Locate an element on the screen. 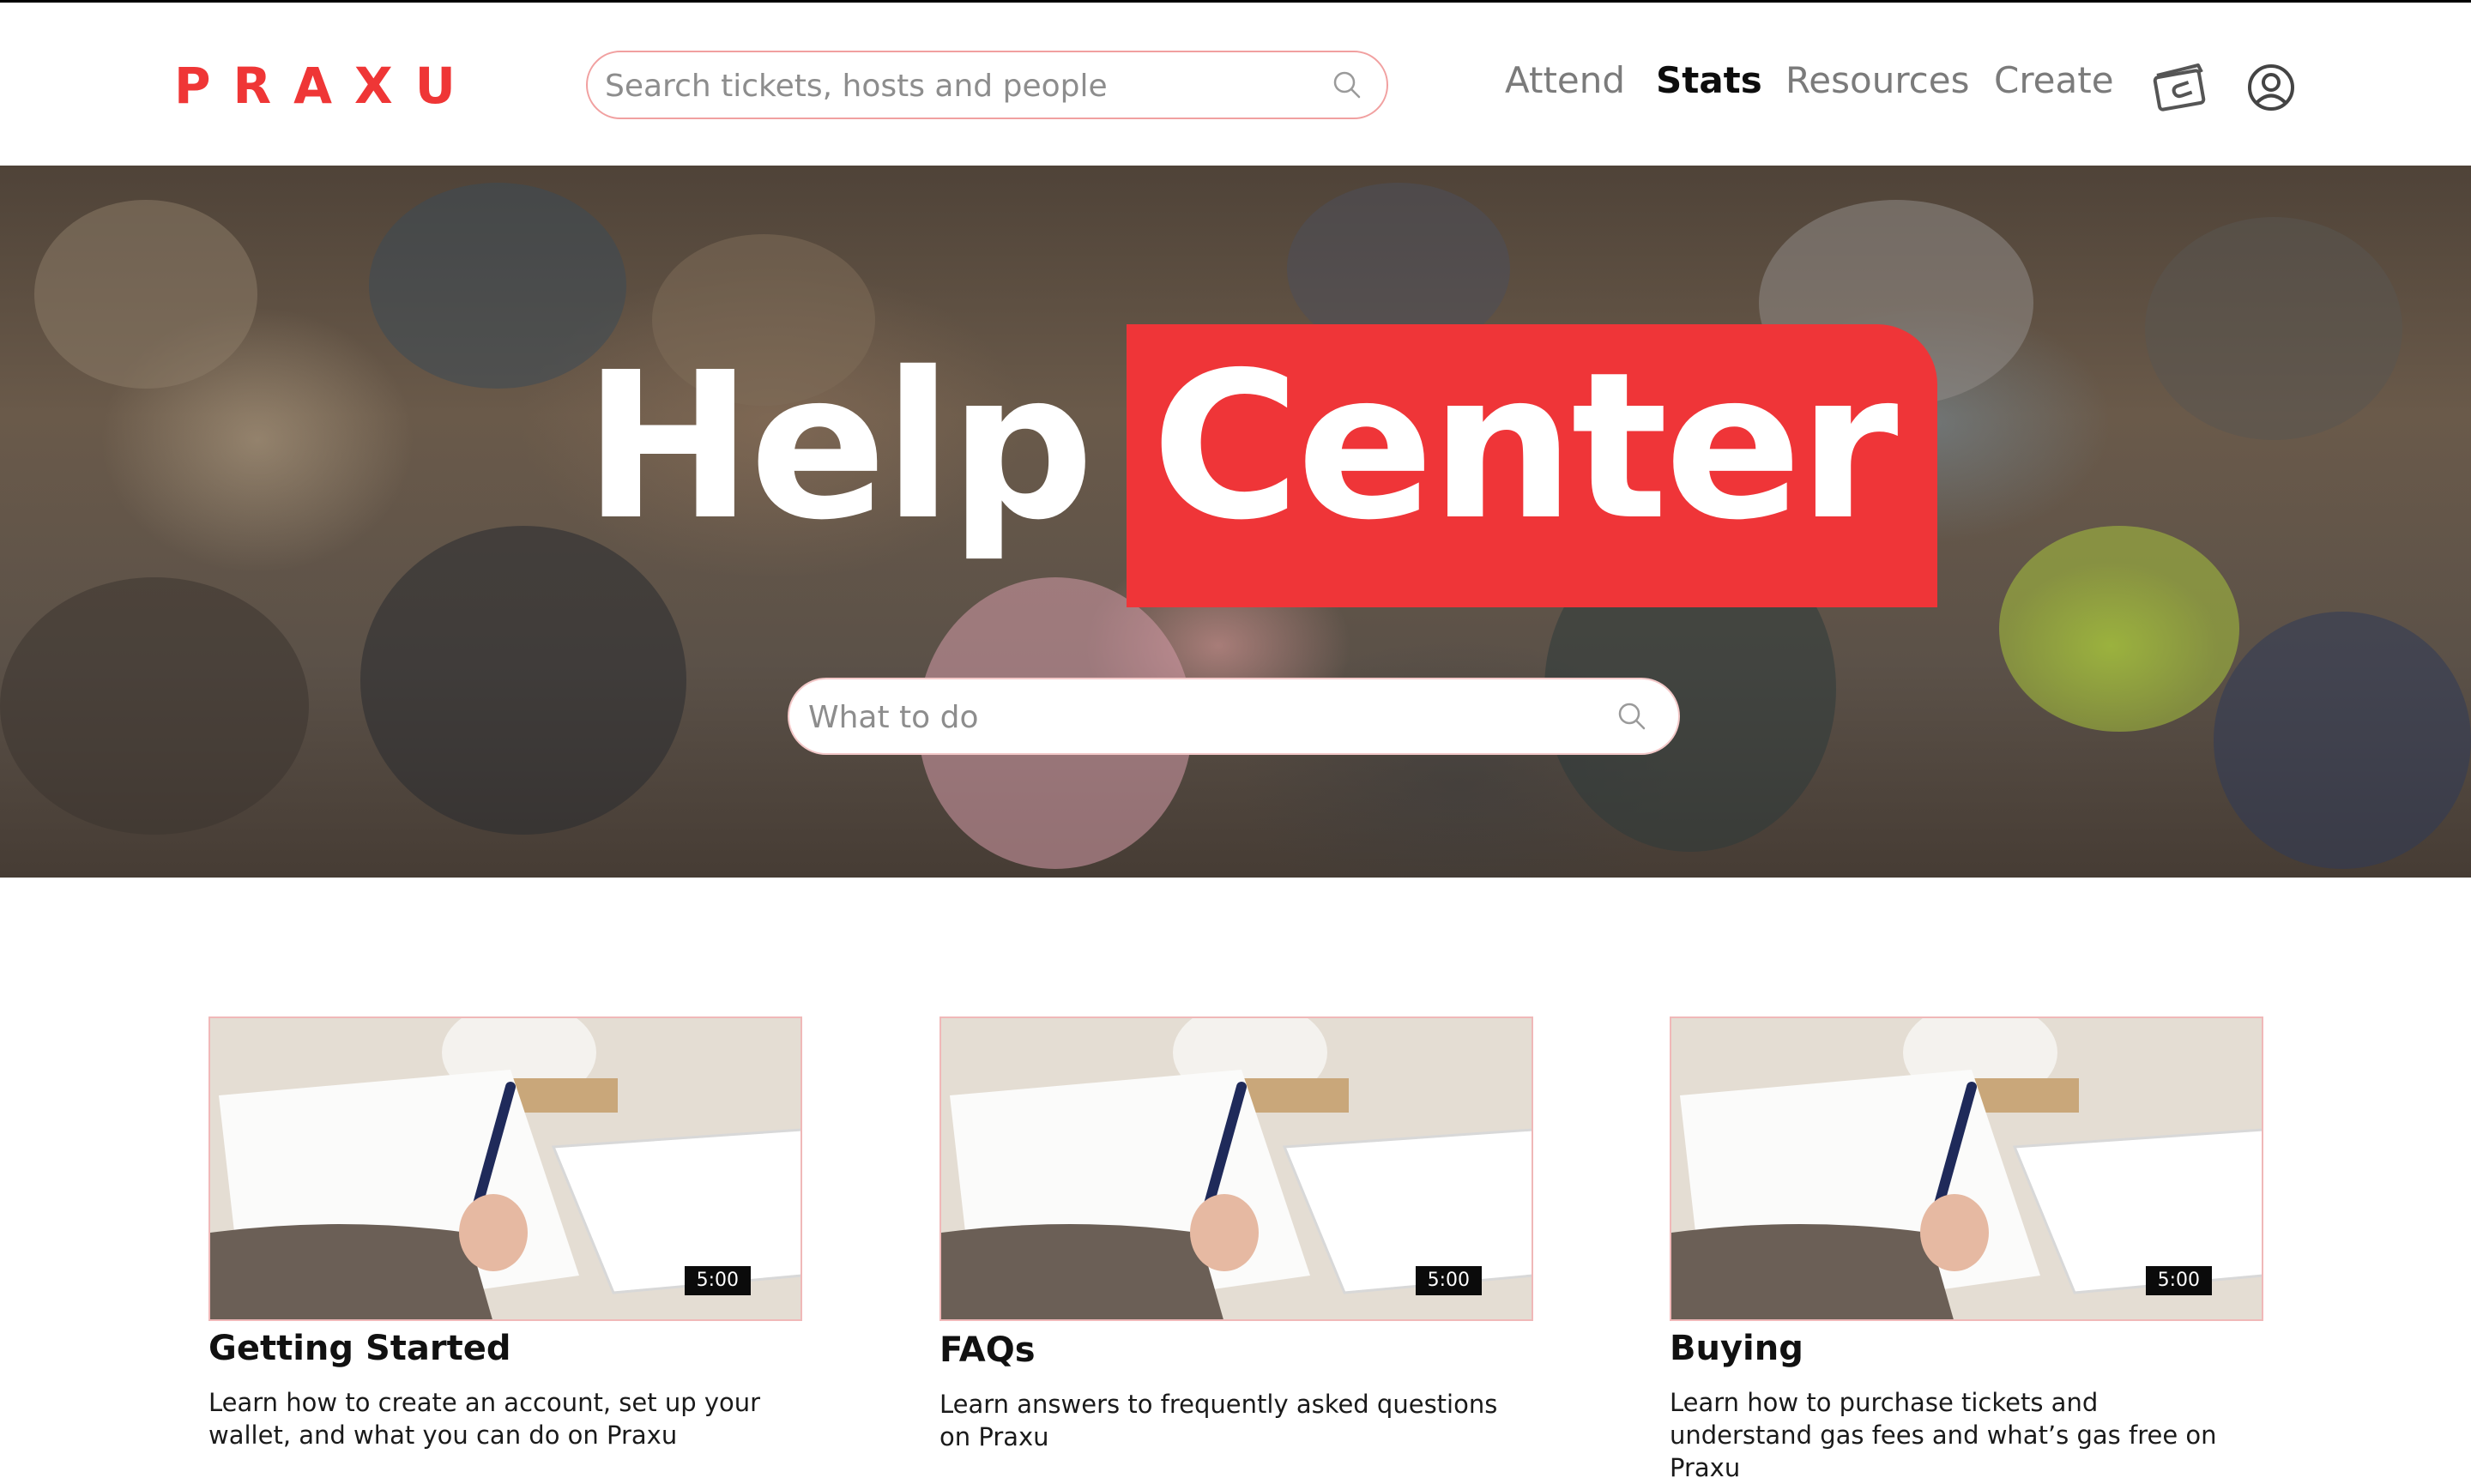  hero-title-help: Help is located at coordinates (838, 446).